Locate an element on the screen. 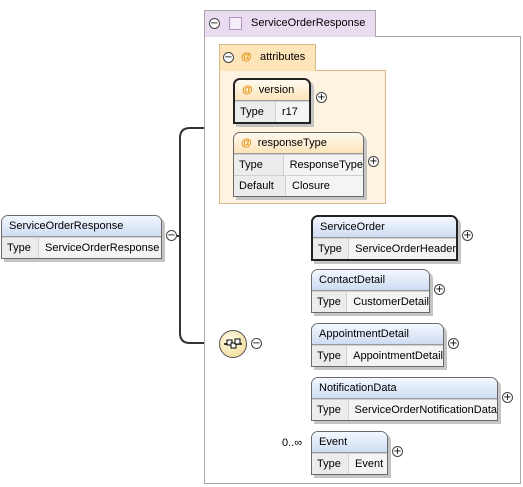 Image resolution: width=523 pixels, height=487 pixels. expand-responsetype-toggle: + is located at coordinates (373, 161).